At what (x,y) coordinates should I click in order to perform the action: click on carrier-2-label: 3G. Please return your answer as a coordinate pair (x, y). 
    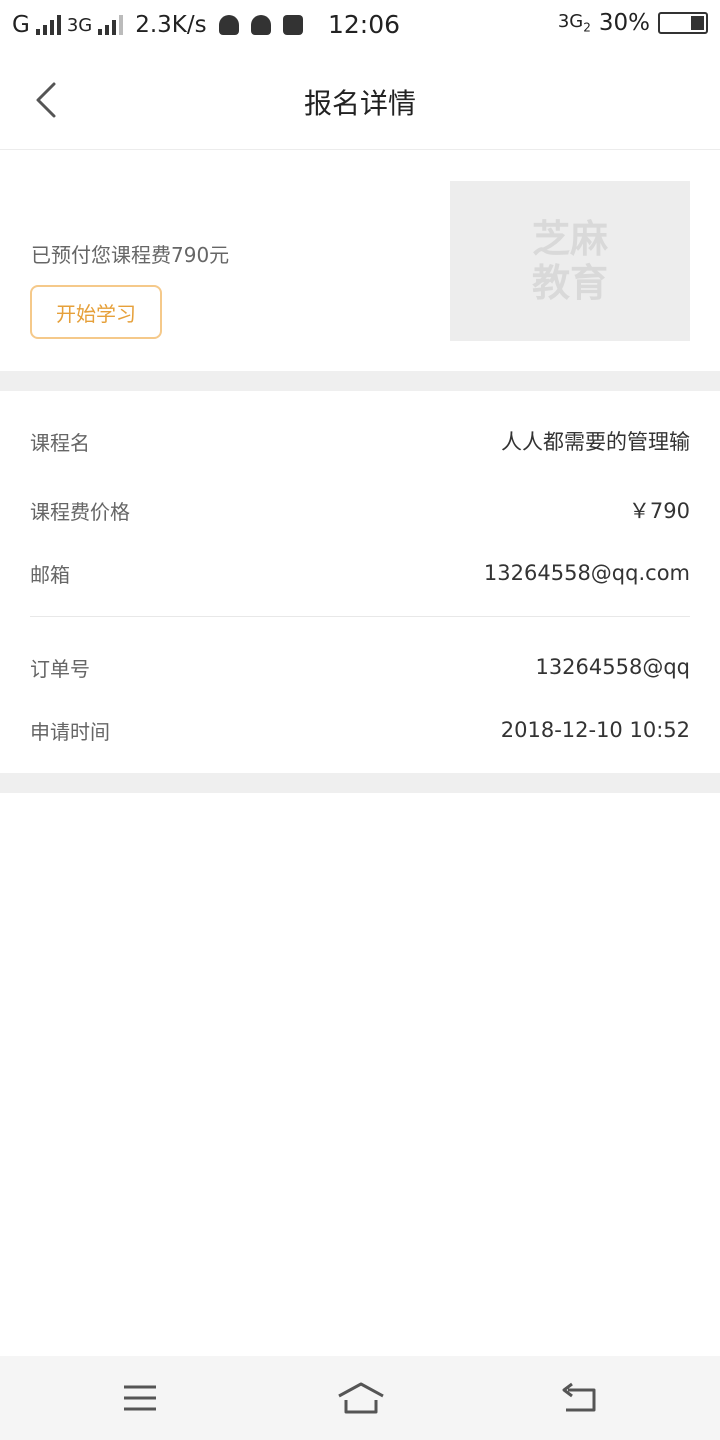
    Looking at the image, I should click on (79, 25).